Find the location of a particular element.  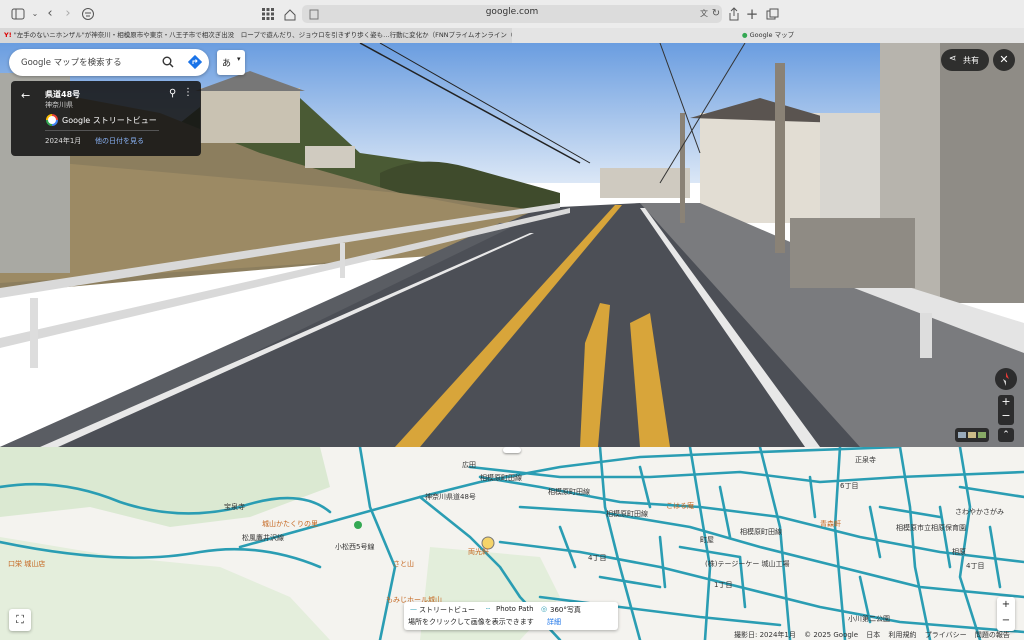

map-label: (株)テージーケー 城山工場 is located at coordinates (747, 564).